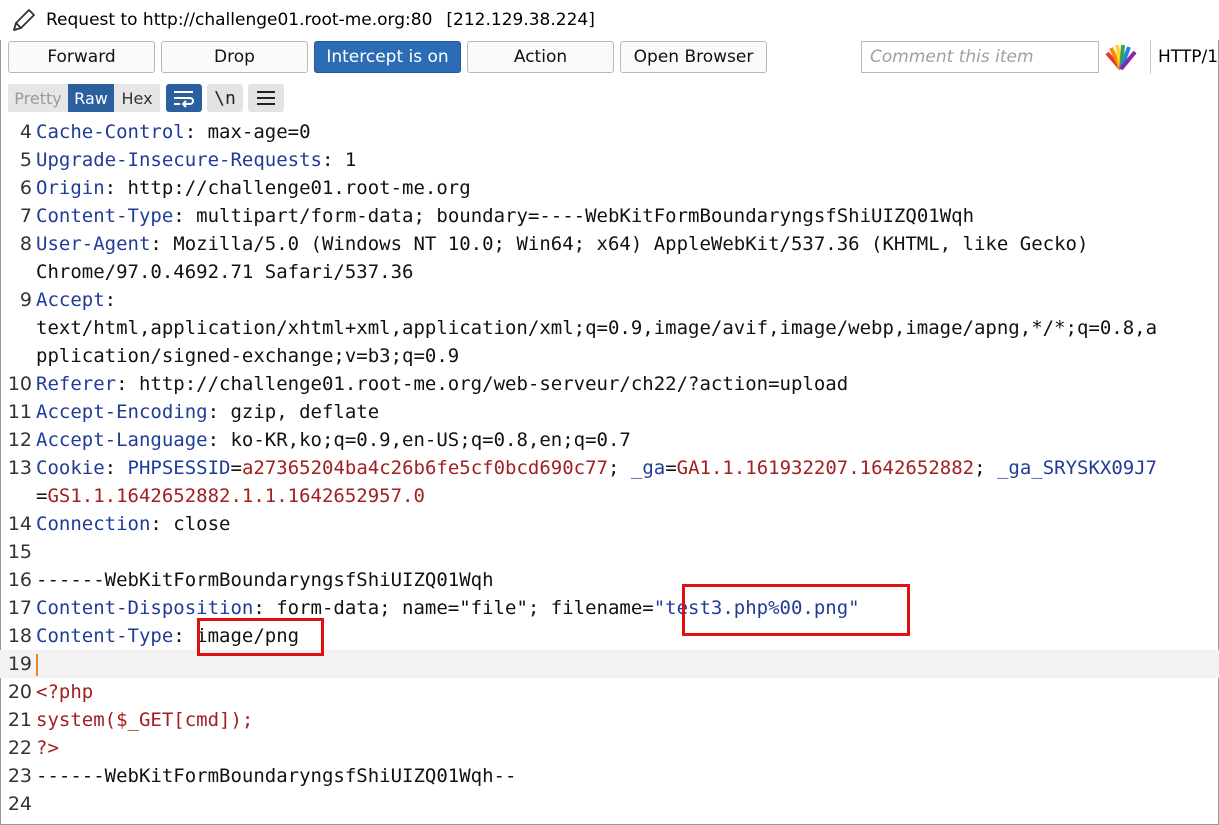 This screenshot has width=1219, height=825. I want to click on header-value: : form-data; name="file"; filename=, so click(453, 608).